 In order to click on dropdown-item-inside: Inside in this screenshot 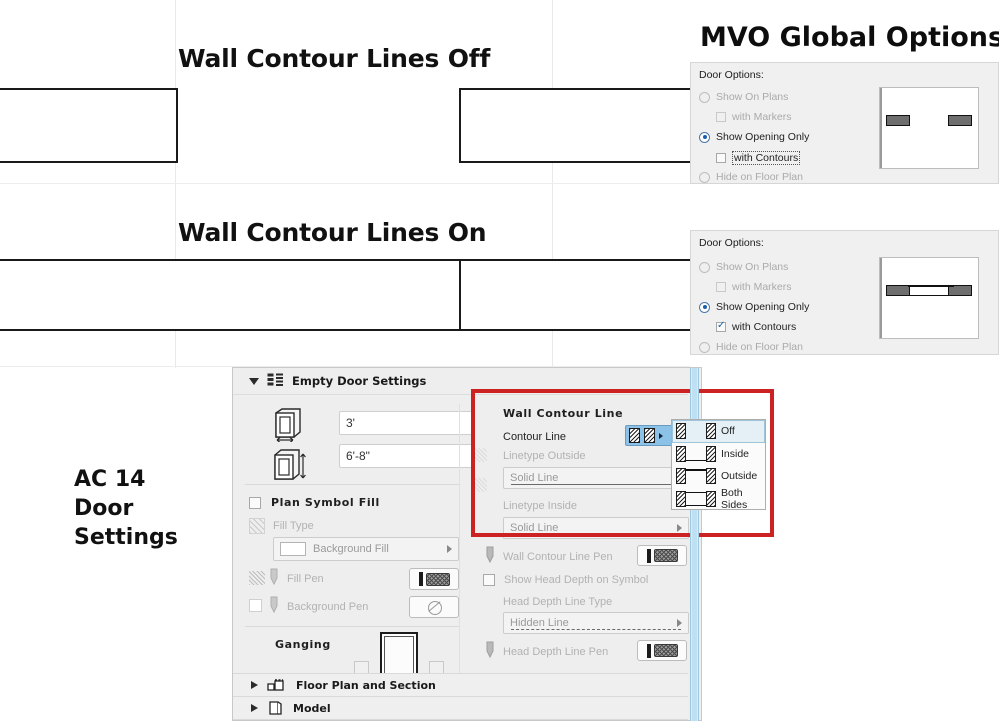, I will do `click(718, 454)`.